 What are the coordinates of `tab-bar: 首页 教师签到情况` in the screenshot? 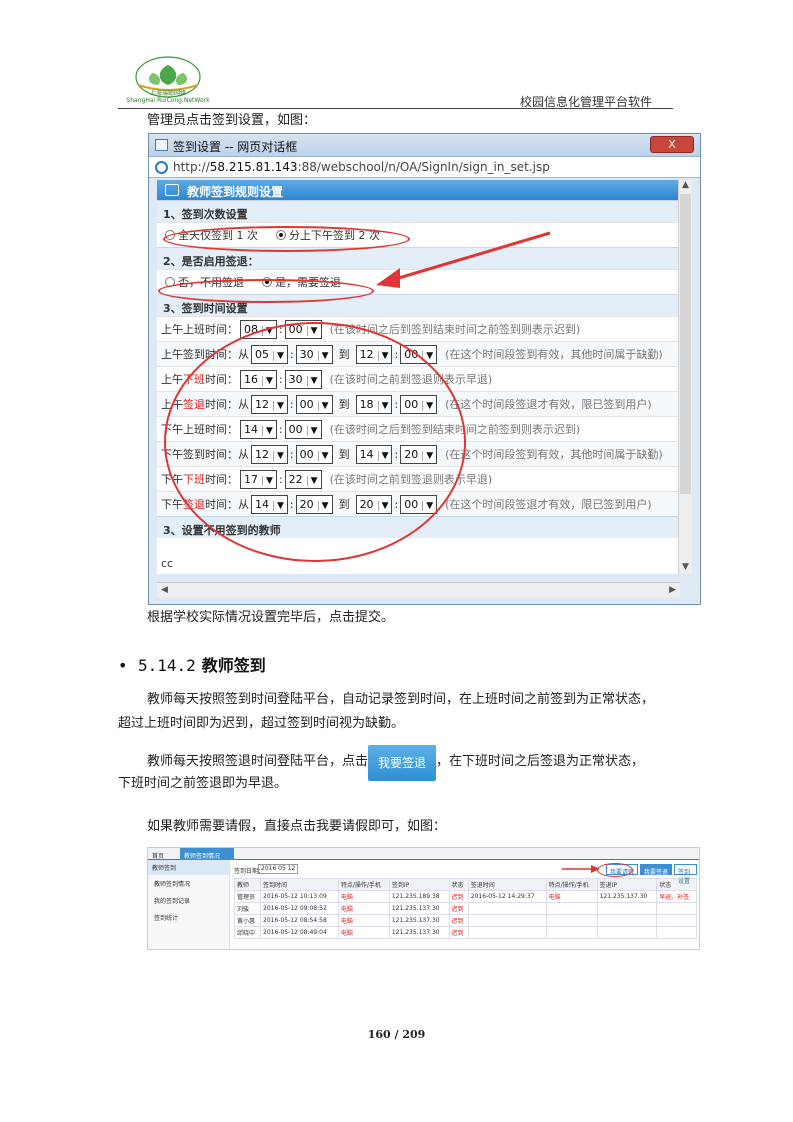 It's located at (423, 854).